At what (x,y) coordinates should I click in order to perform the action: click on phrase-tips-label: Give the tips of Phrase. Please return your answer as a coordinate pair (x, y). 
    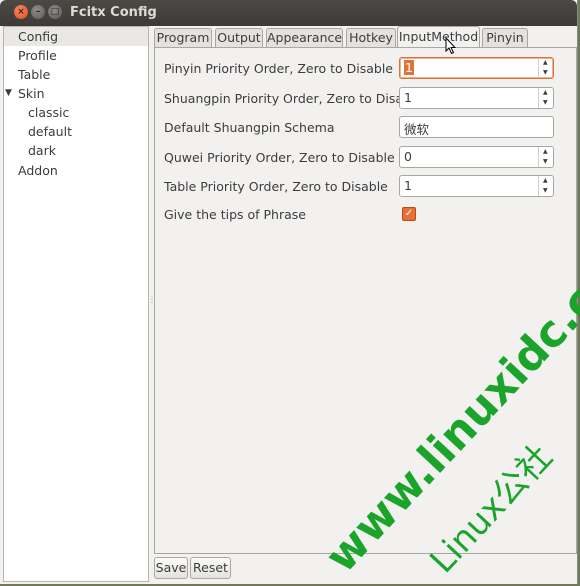
    Looking at the image, I should click on (235, 214).